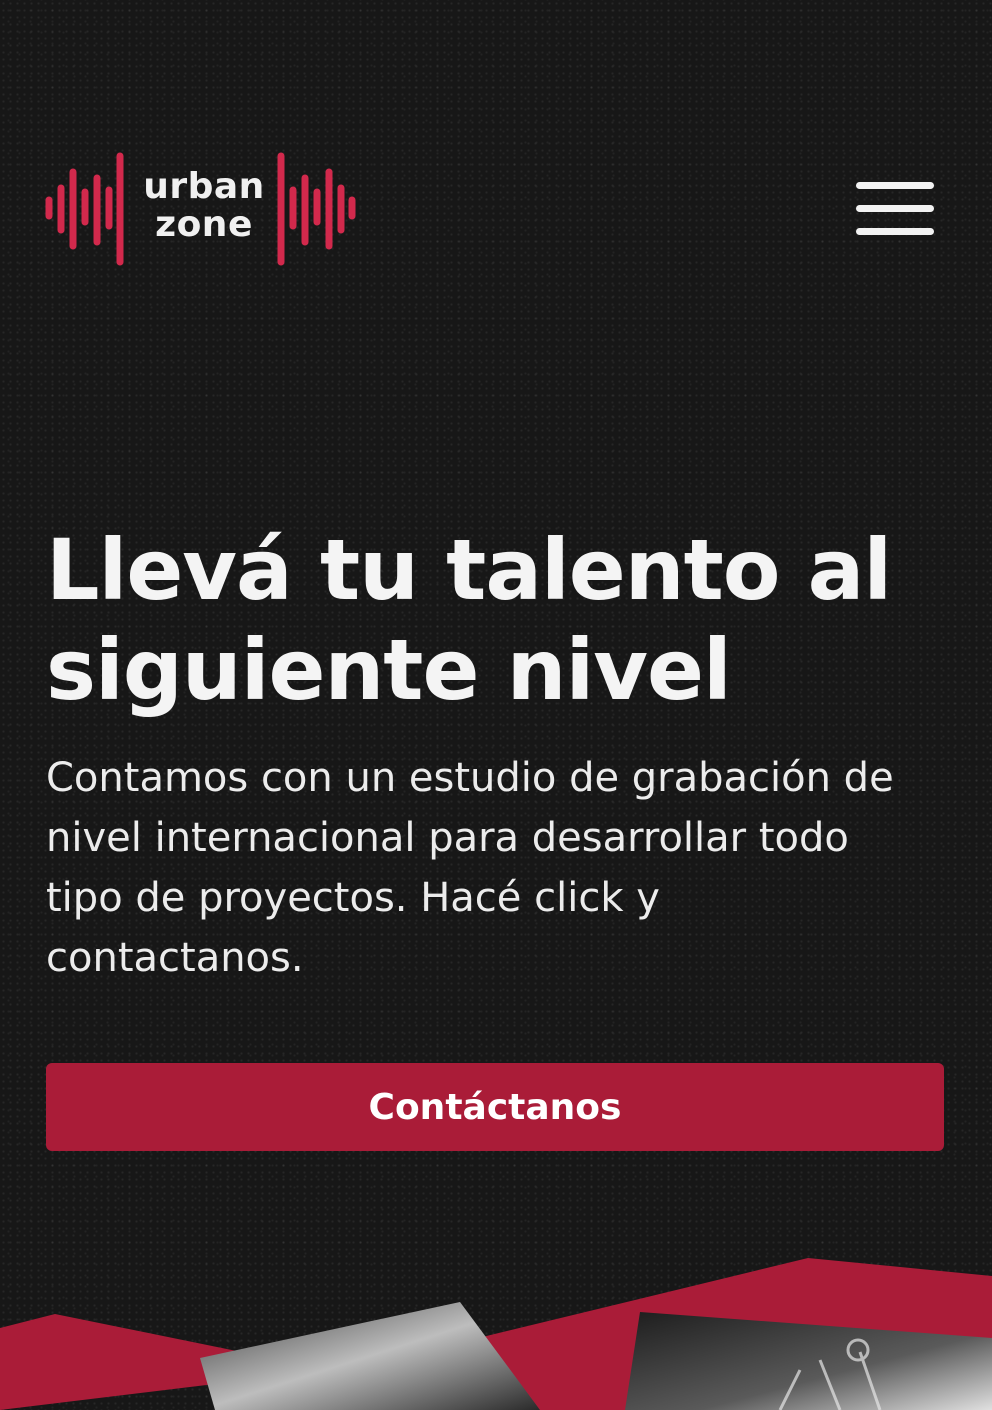 The image size is (992, 1410). I want to click on menu-bar-middle, so click(895, 208).